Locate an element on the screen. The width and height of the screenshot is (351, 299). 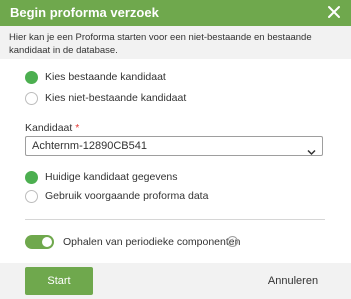
radio-label: Huidige kandidaat gegevens is located at coordinates (111, 177).